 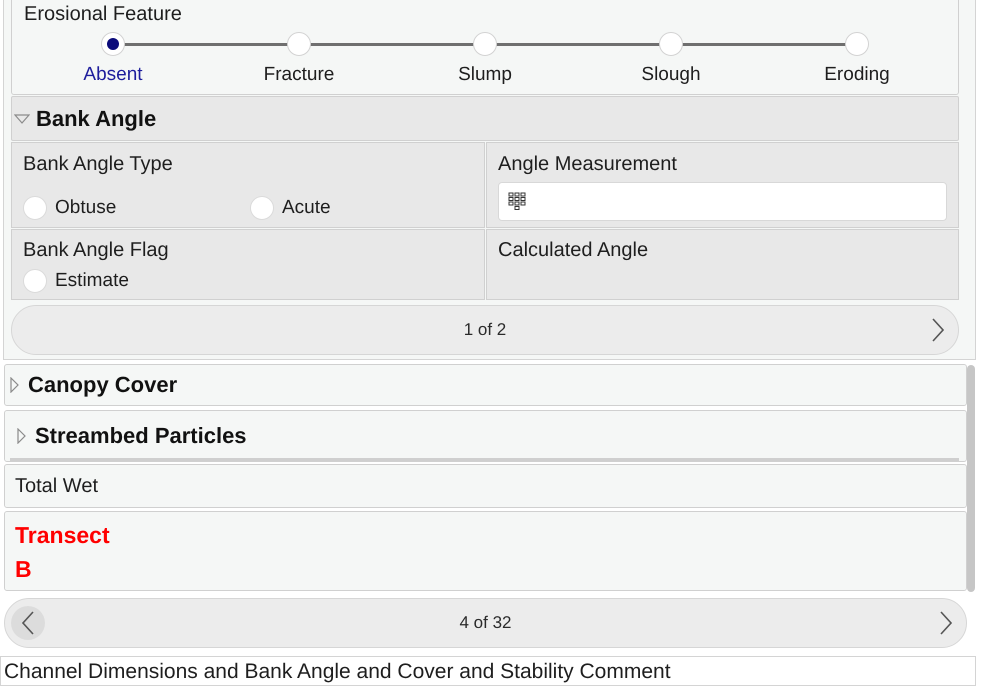 I want to click on field-label: Bank Angle Type, so click(x=98, y=164).